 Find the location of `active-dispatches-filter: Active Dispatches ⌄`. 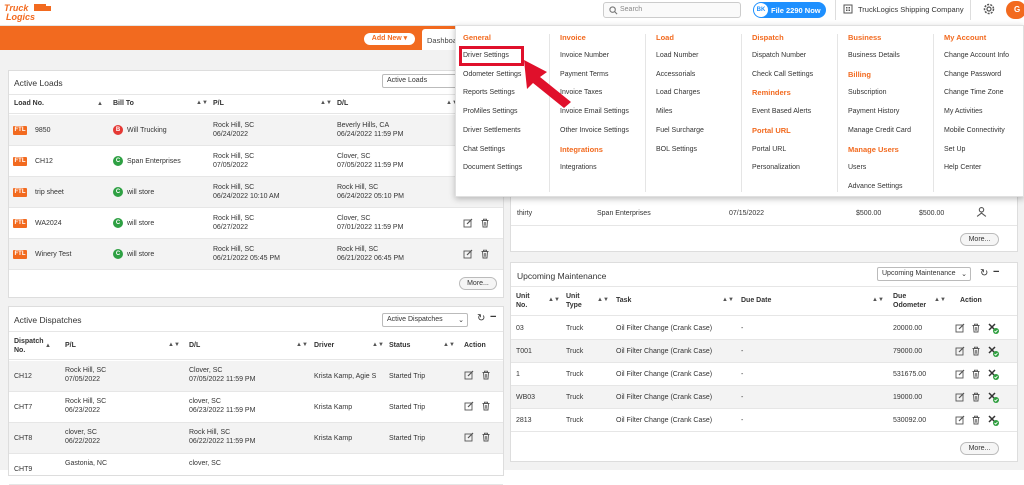

active-dispatches-filter: Active Dispatches ⌄ is located at coordinates (425, 320).